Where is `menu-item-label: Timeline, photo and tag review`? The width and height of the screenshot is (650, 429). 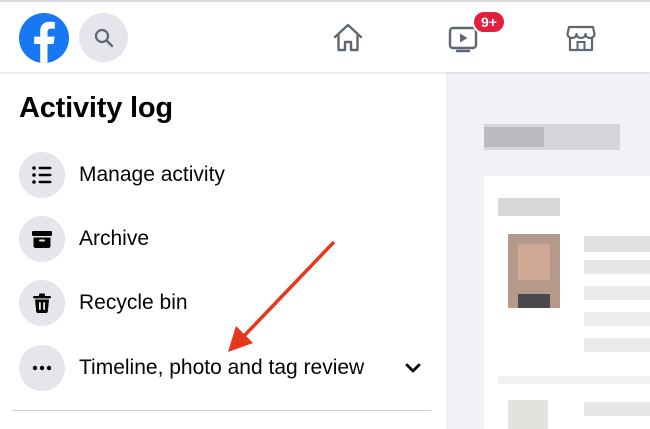
menu-item-label: Timeline, photo and tag review is located at coordinates (222, 367).